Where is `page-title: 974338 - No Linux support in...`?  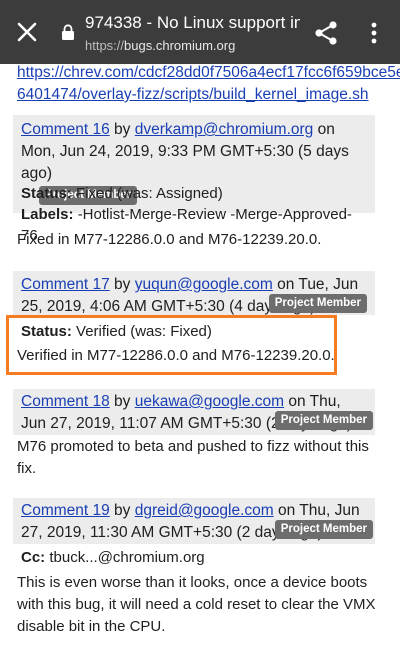
page-title: 974338 - No Linux support in... is located at coordinates (192, 23).